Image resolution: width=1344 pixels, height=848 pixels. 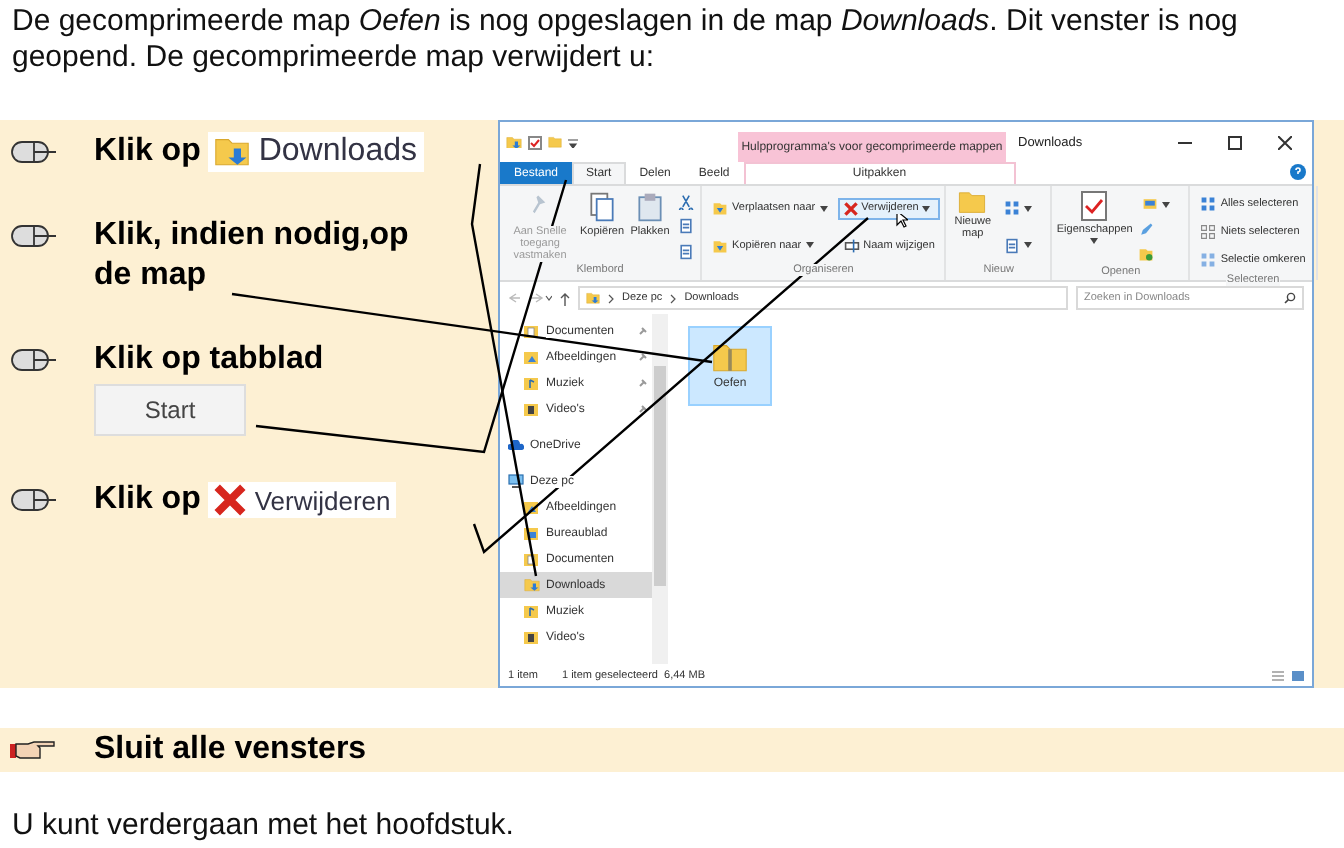 I want to click on new-folder-icon, so click(x=555, y=142).